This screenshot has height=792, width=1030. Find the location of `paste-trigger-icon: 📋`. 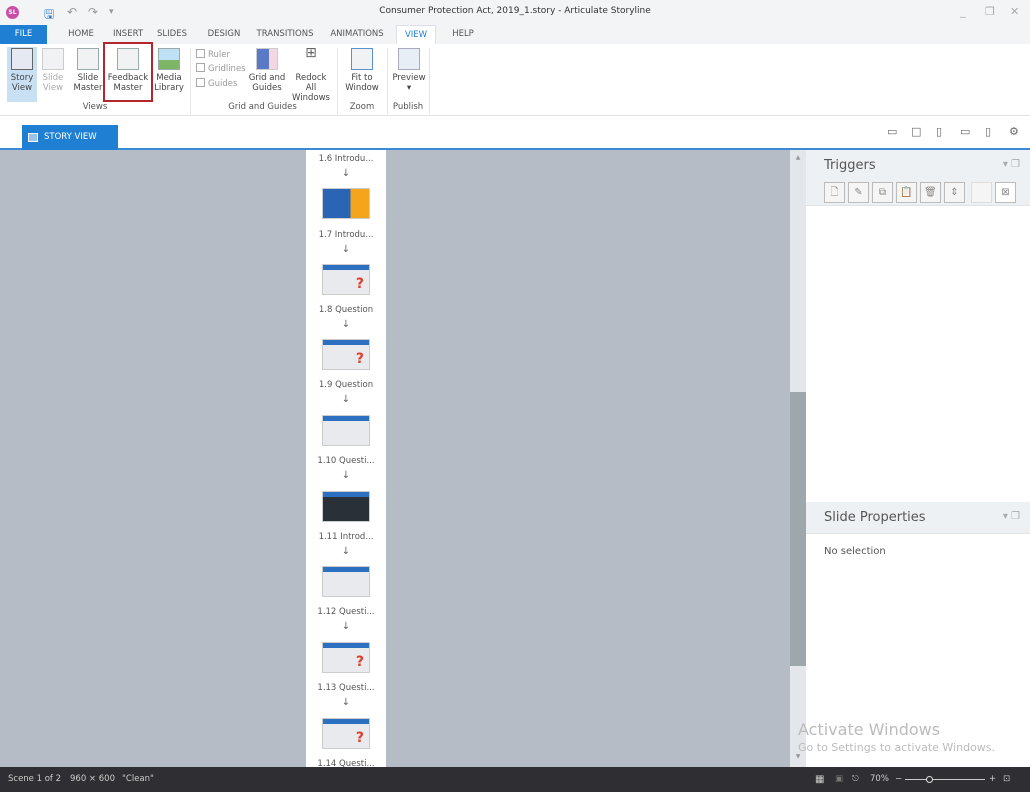

paste-trigger-icon: 📋 is located at coordinates (906, 192).